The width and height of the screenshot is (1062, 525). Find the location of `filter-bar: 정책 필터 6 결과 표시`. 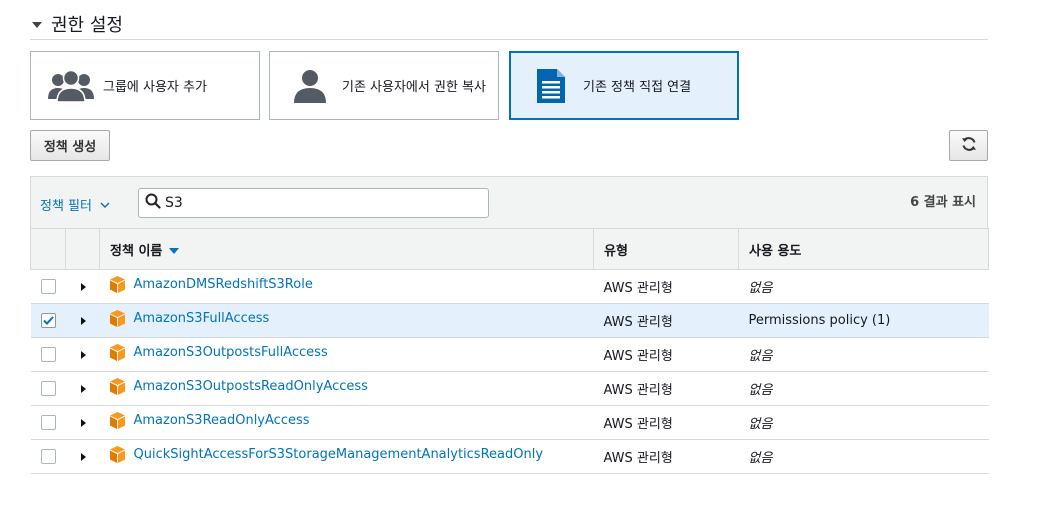

filter-bar: 정책 필터 6 결과 표시 is located at coordinates (509, 202).